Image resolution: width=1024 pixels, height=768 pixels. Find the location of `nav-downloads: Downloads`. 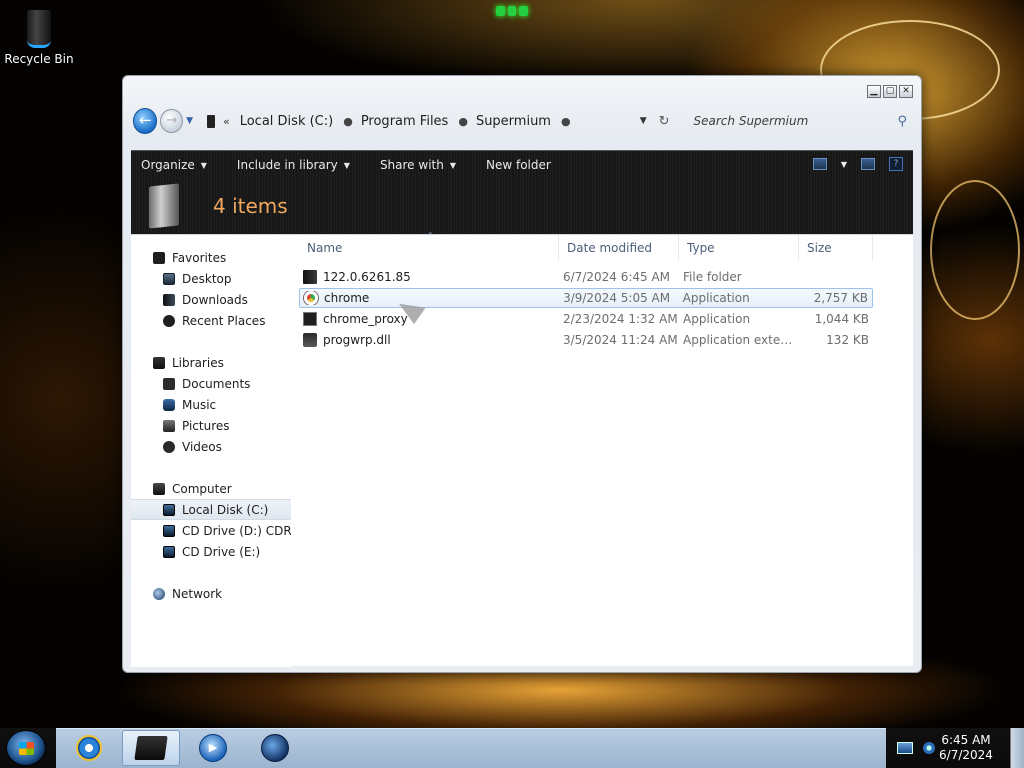

nav-downloads: Downloads is located at coordinates (211, 299).